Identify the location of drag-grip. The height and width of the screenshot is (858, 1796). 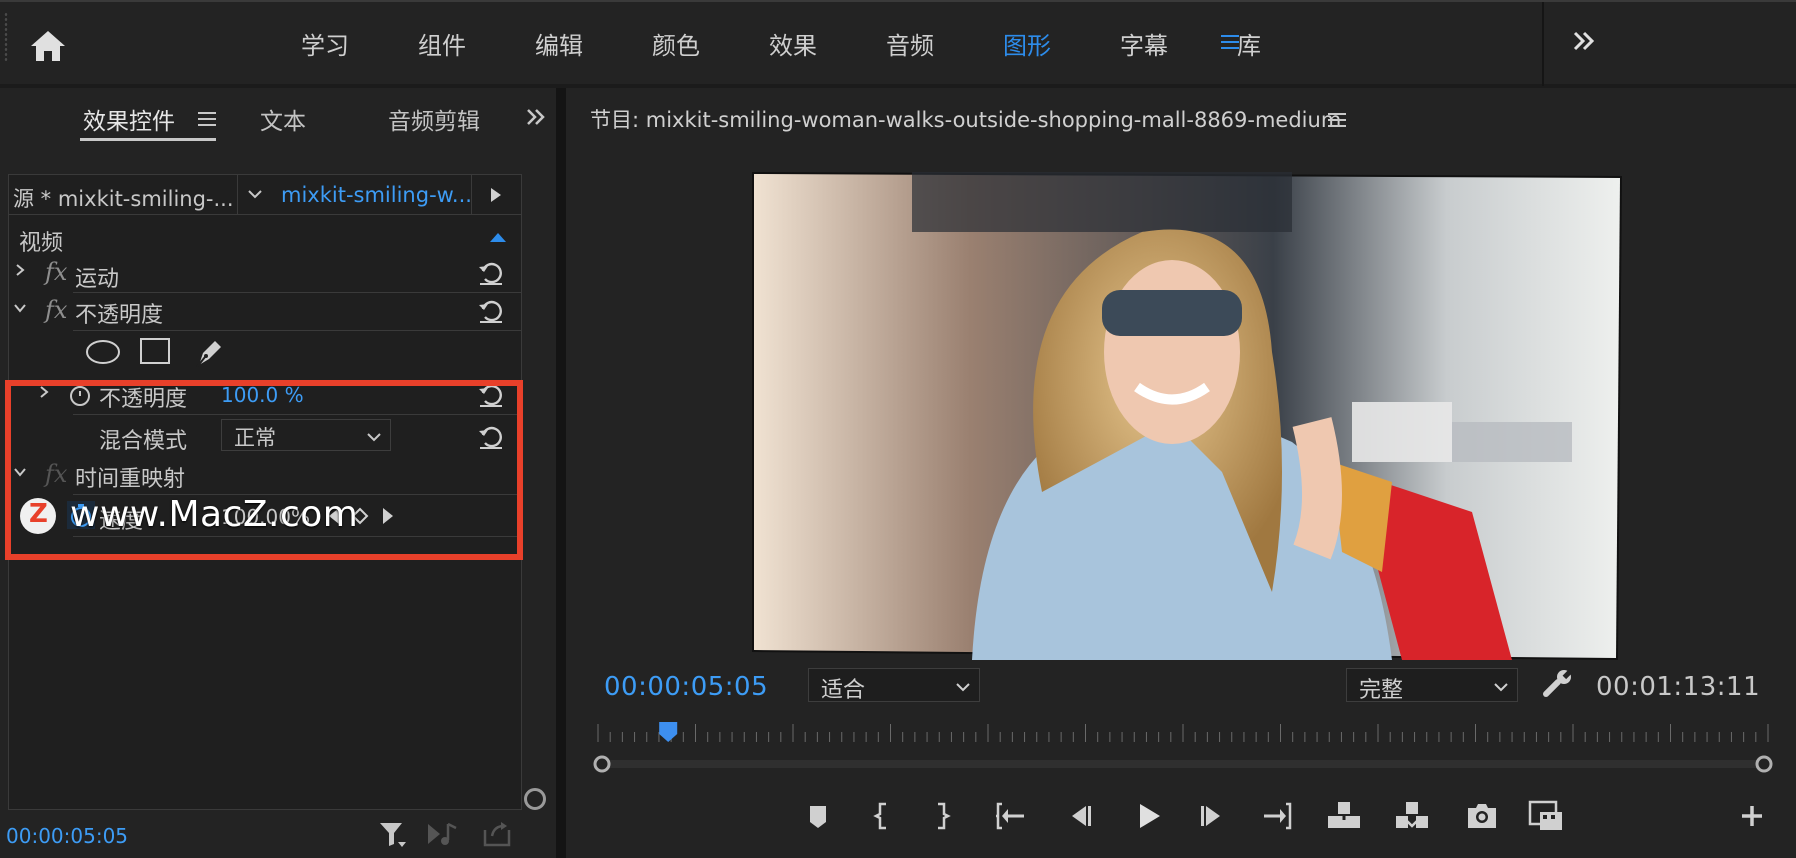
(6, 37).